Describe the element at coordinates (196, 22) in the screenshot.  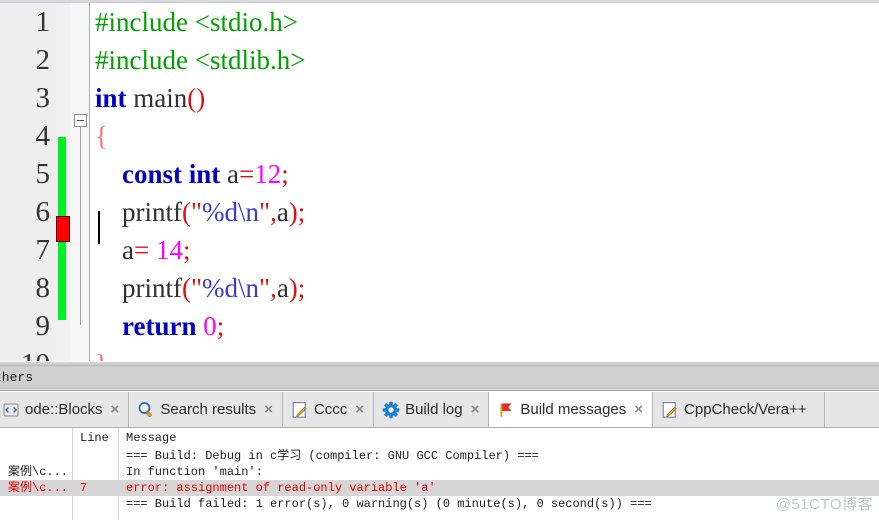
I see `code-line-text: #include <stdio.h>` at that location.